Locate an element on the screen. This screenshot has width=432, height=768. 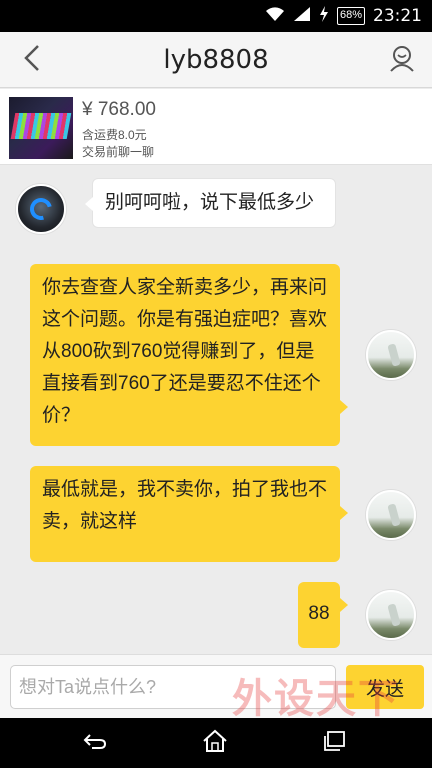
shipping-fee: 含运费8.0元 is located at coordinates (114, 135).